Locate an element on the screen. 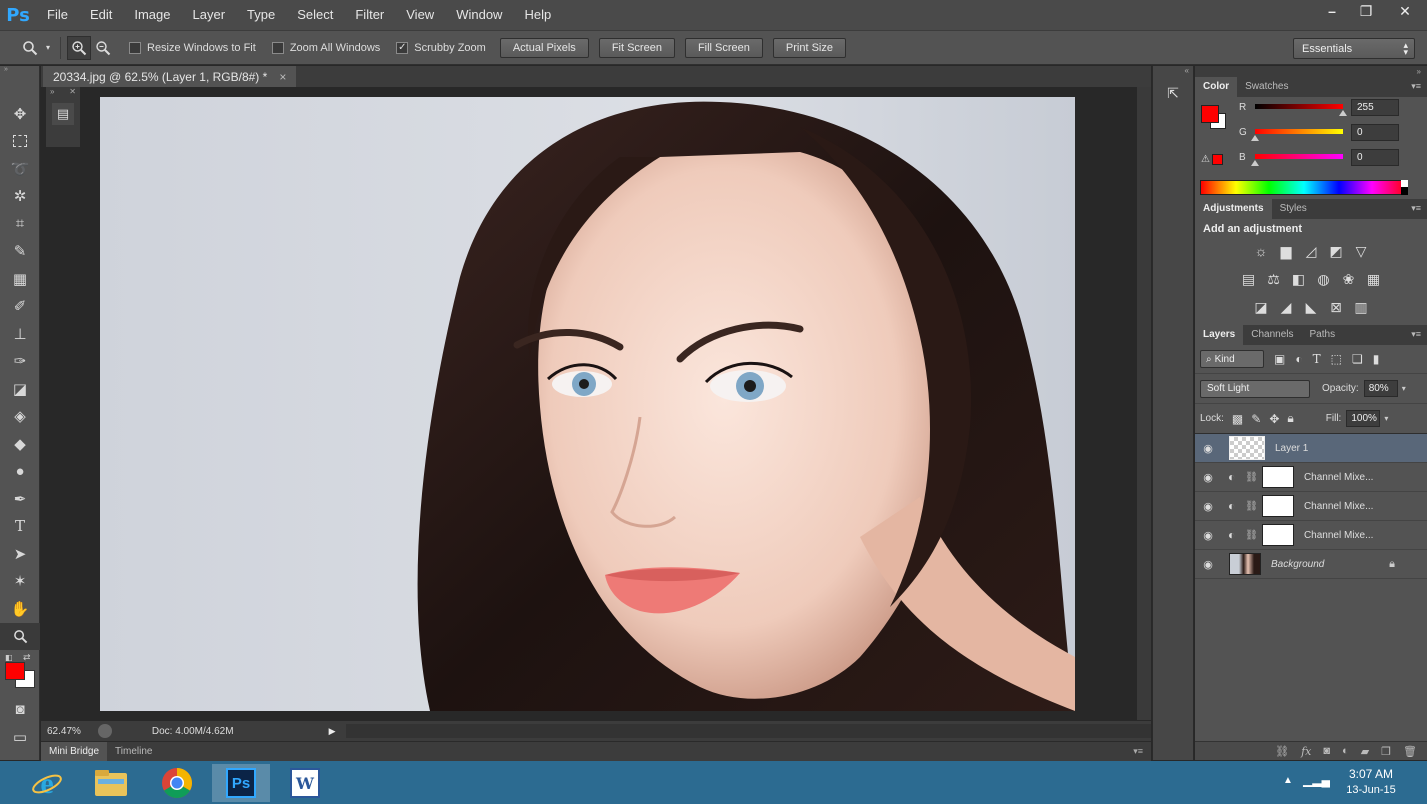  healing-brush-tool-icon: ▦ is located at coordinates (20, 279).